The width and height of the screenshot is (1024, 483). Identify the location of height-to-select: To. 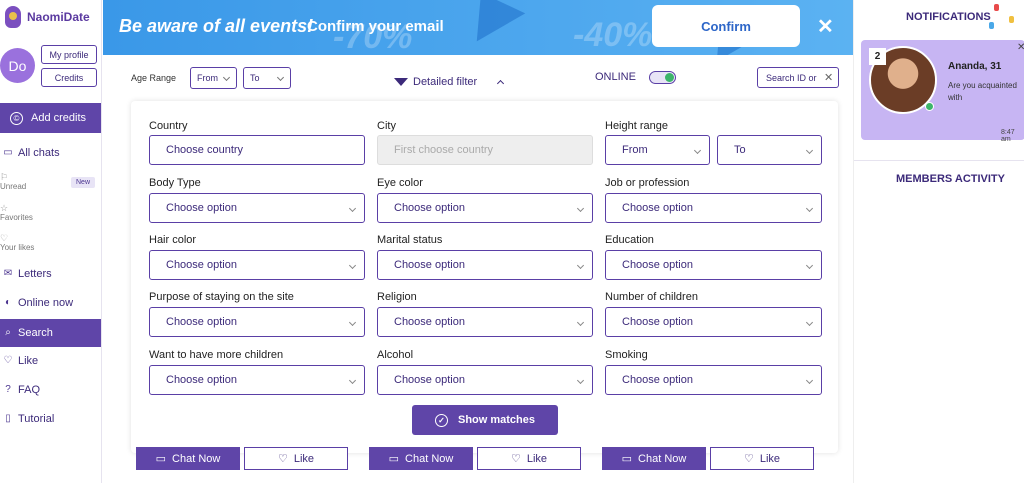
(769, 150).